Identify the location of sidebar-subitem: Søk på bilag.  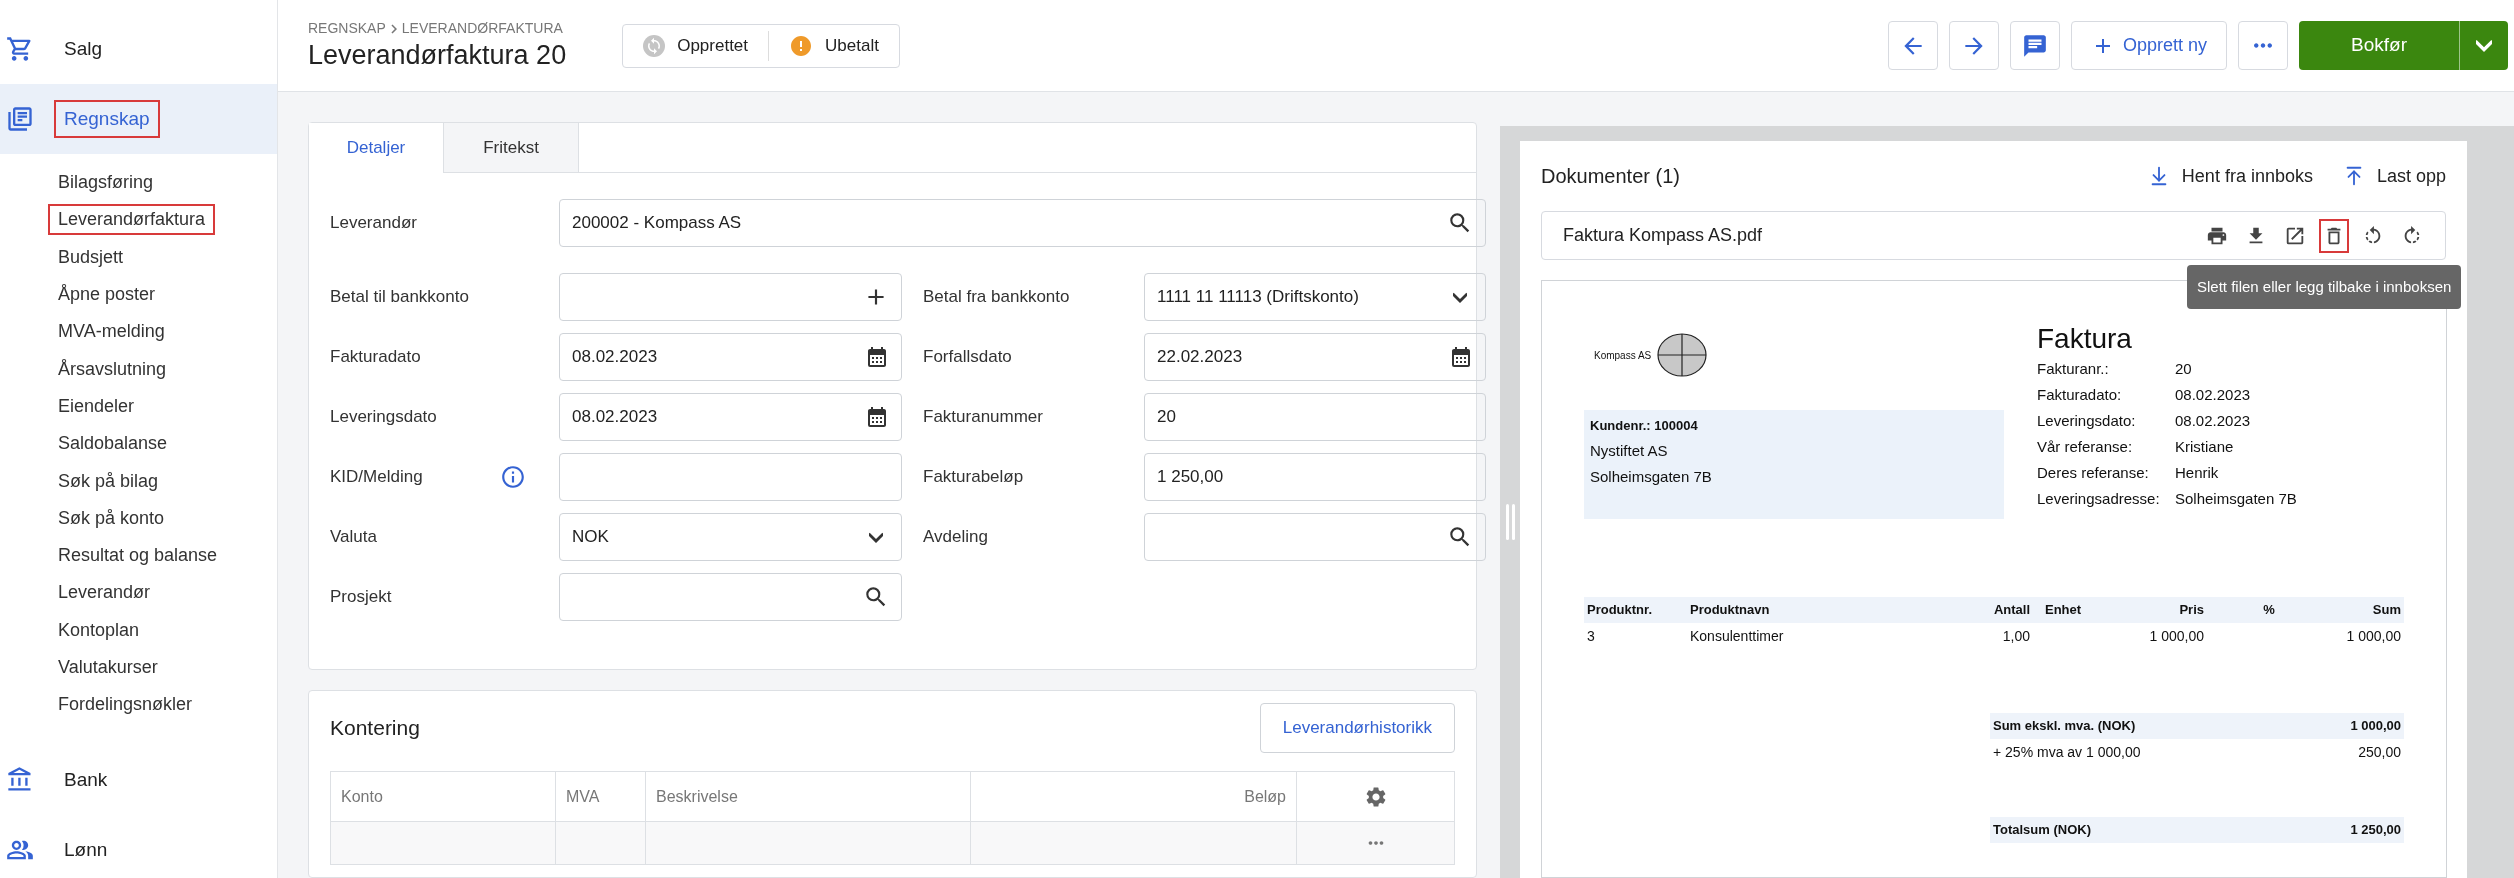
(108, 481).